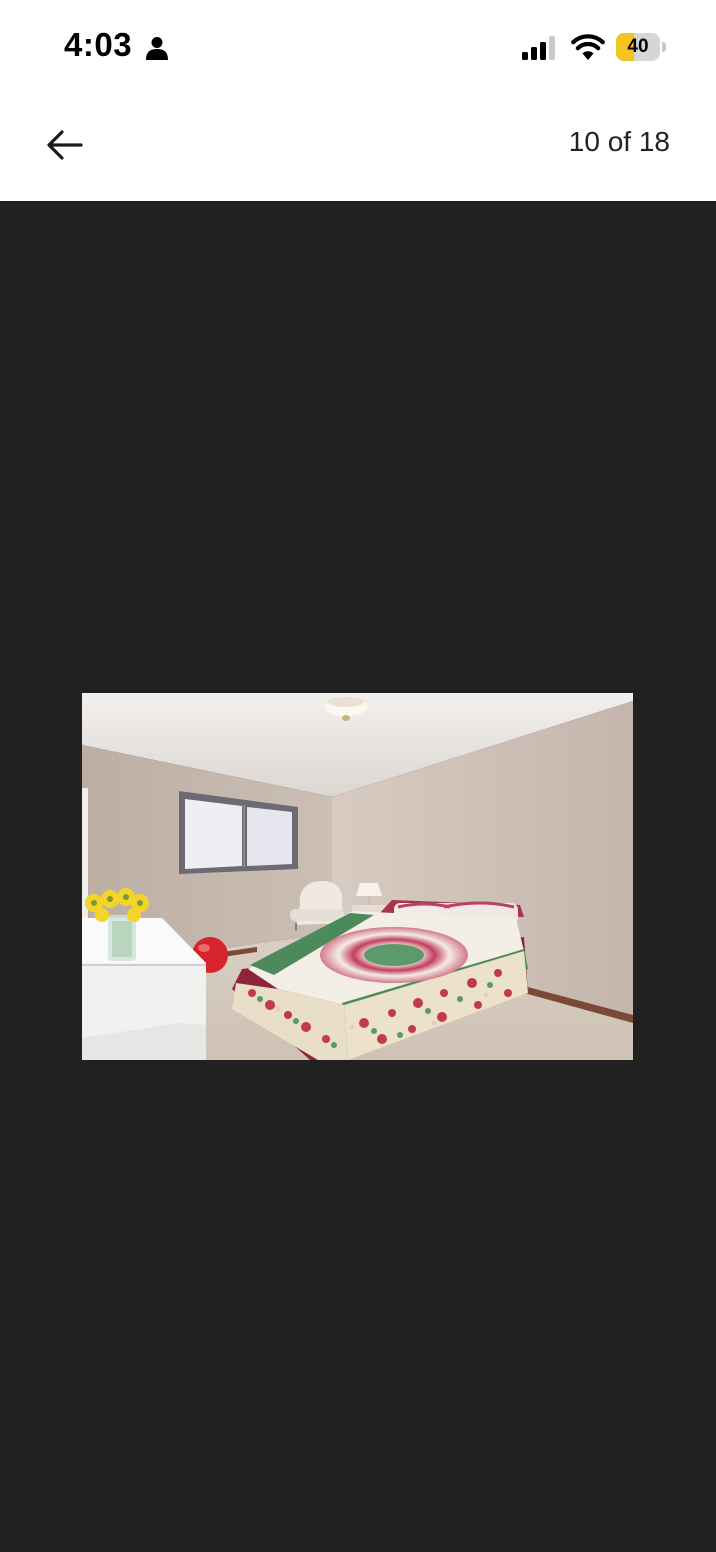  Describe the element at coordinates (664, 47) in the screenshot. I see `battery-cap` at that location.